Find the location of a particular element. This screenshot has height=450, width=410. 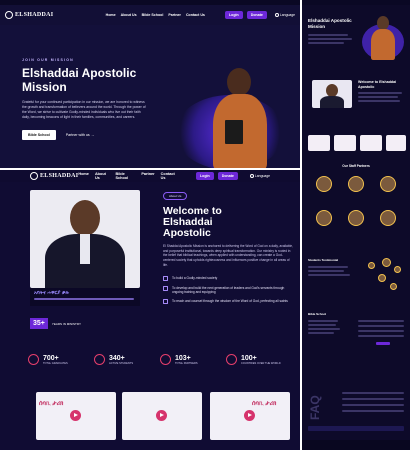

side-partners-title: Our Staff Partners is located at coordinates (356, 166).